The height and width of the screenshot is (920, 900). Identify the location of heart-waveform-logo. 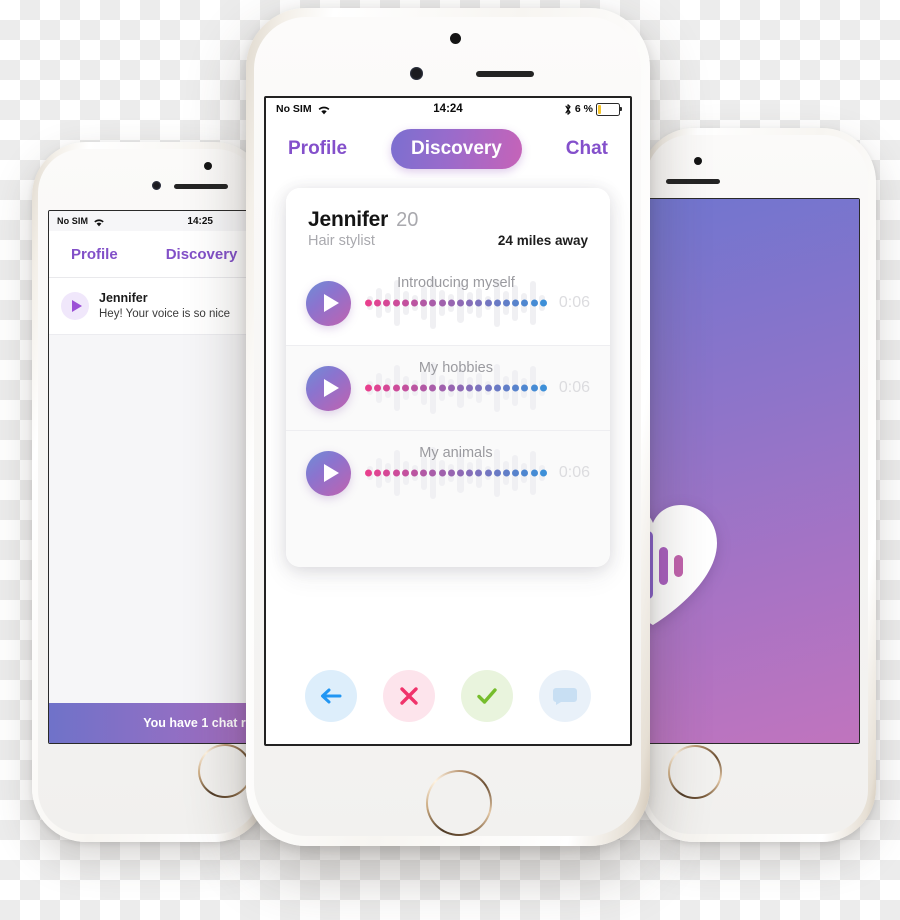
(682, 565).